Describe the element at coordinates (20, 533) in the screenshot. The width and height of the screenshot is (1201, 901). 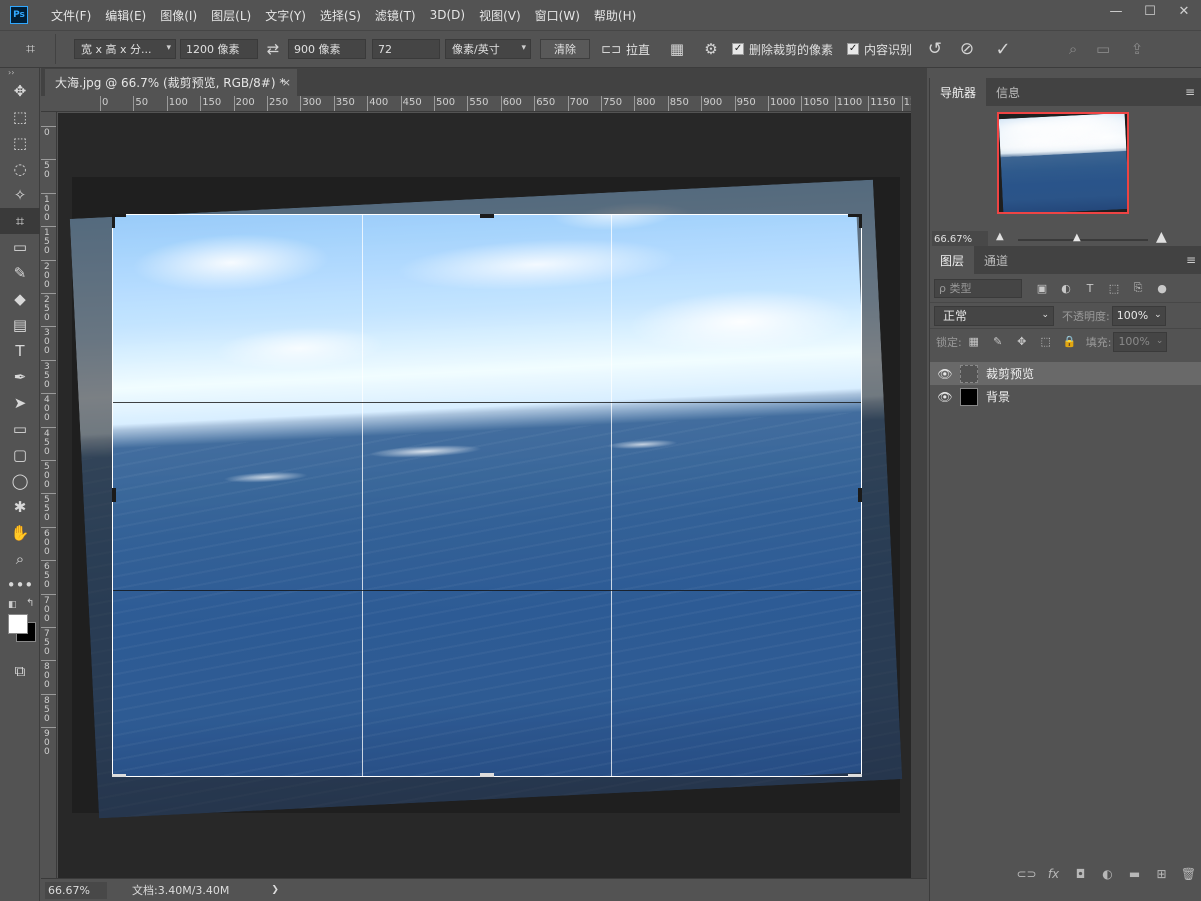
I see `hand-icon: ✋` at that location.